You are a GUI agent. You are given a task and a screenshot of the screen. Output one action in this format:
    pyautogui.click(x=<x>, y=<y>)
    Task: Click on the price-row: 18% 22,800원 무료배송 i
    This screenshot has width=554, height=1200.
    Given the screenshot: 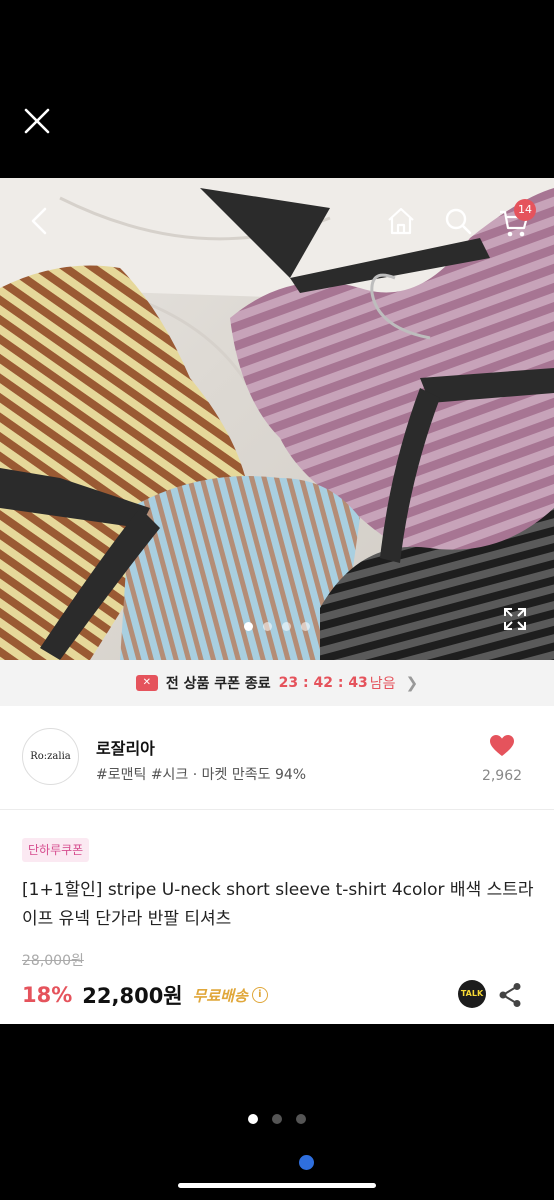 What is the action you would take?
    pyautogui.click(x=145, y=995)
    